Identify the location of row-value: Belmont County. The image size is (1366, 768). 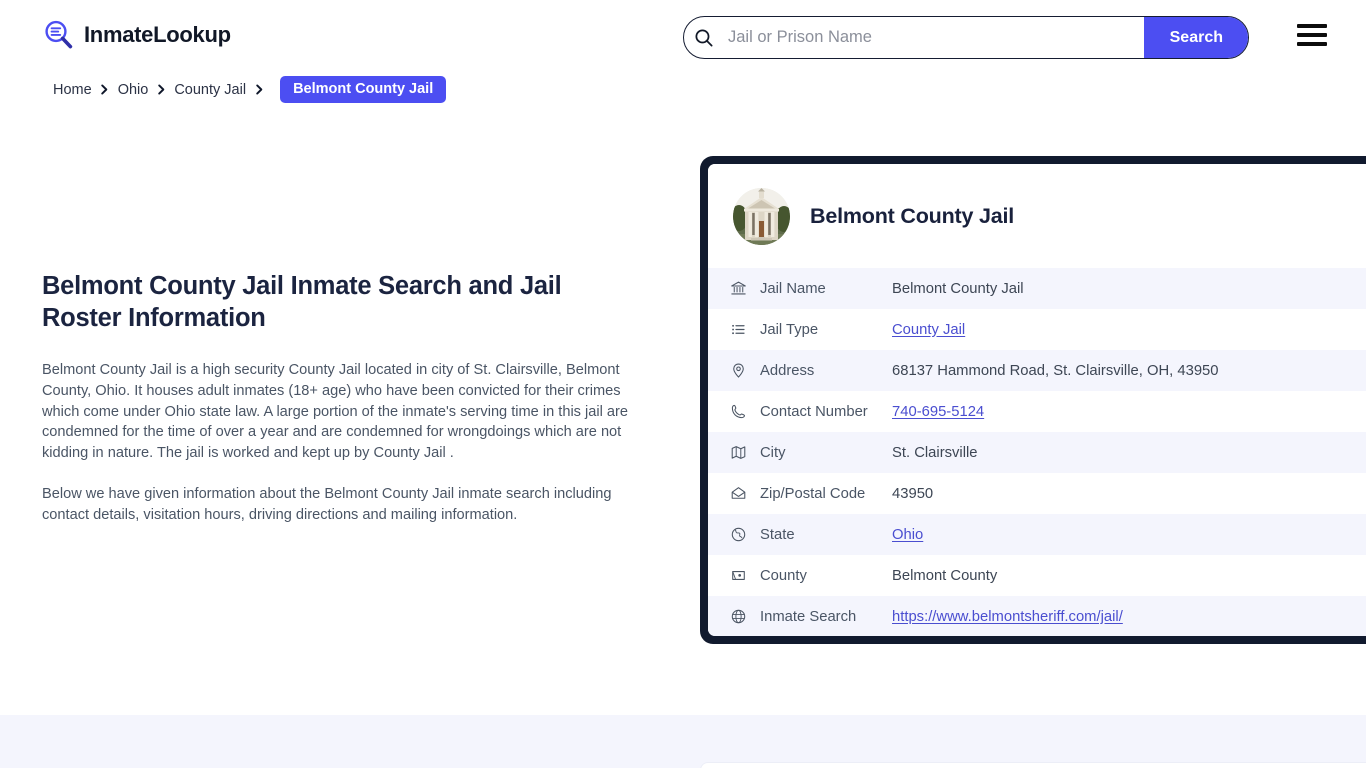
(945, 575).